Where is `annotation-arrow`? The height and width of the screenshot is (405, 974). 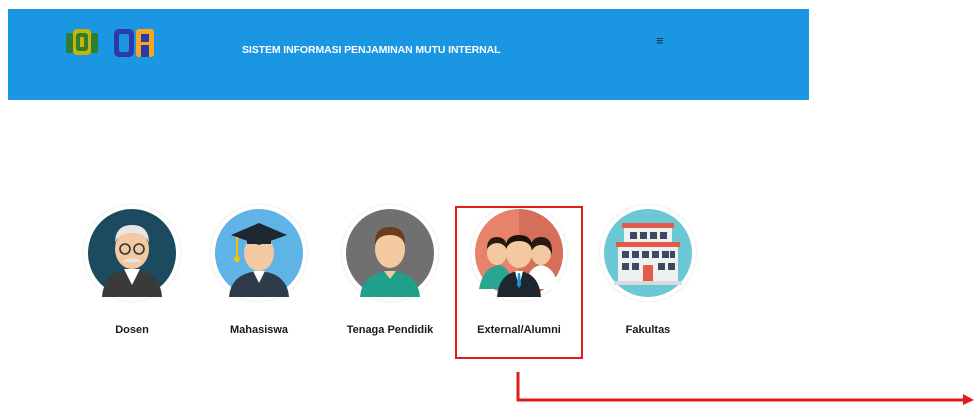 annotation-arrow is located at coordinates (745, 388).